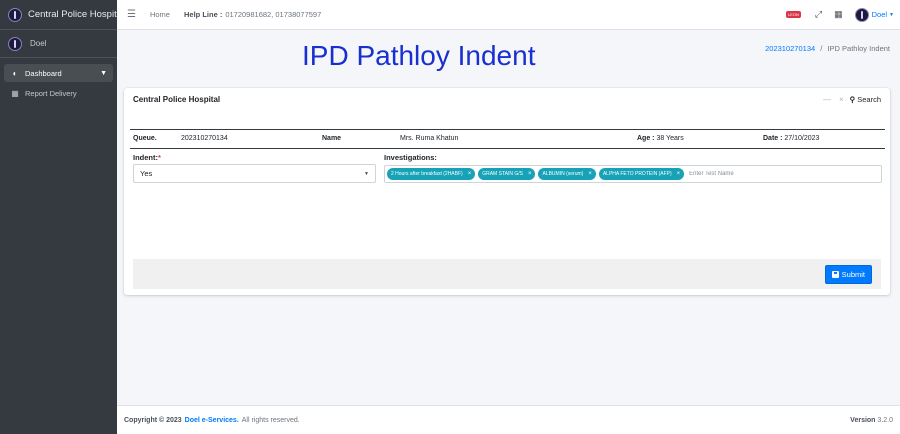 This screenshot has height=434, width=900. I want to click on investigation-tag: 2 Hours after breakfast (2HABF) ×, so click(431, 174).